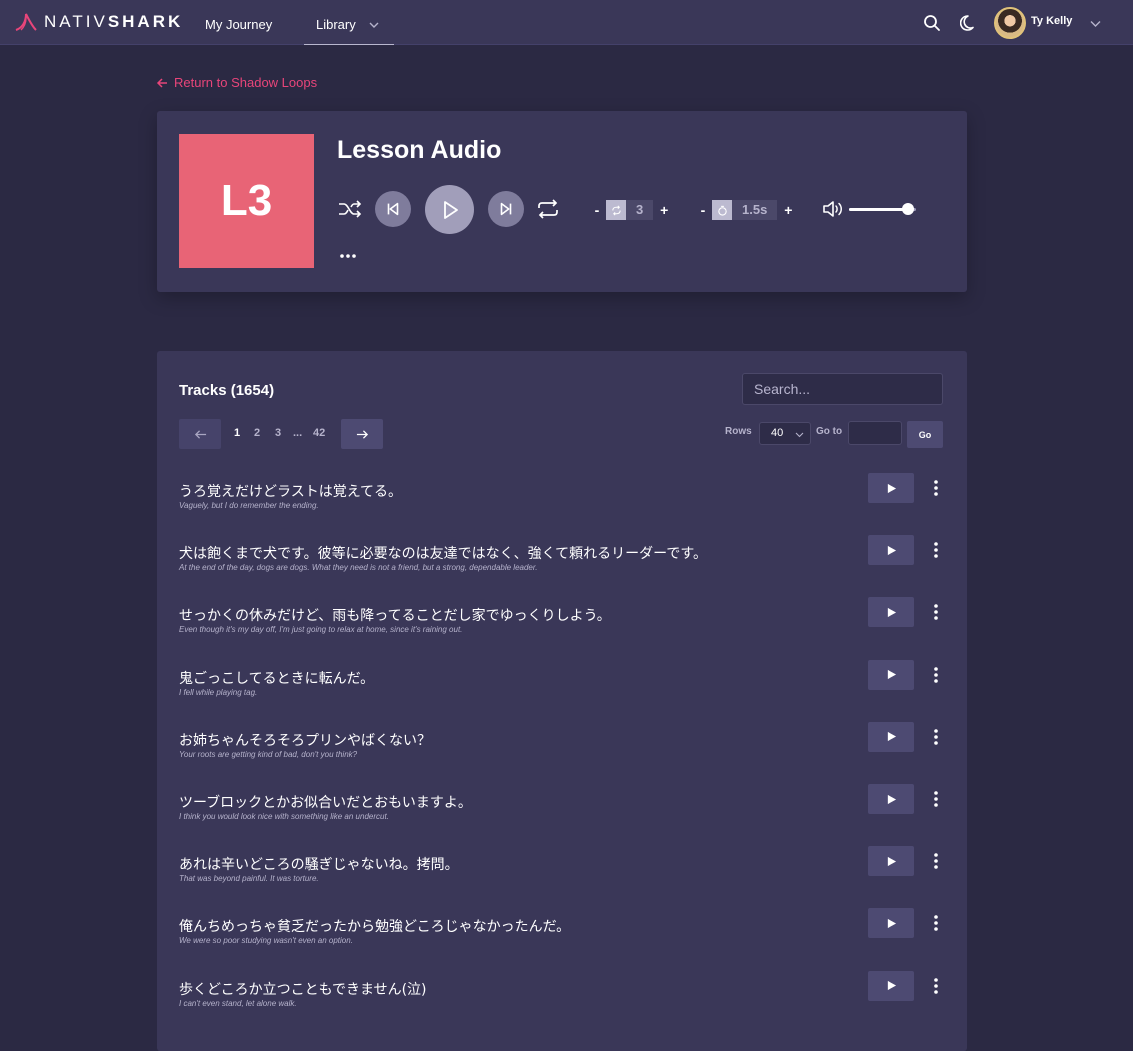 The width and height of the screenshot is (1133, 1051). Describe the element at coordinates (875, 433) in the screenshot. I see `goto-page-input` at that location.